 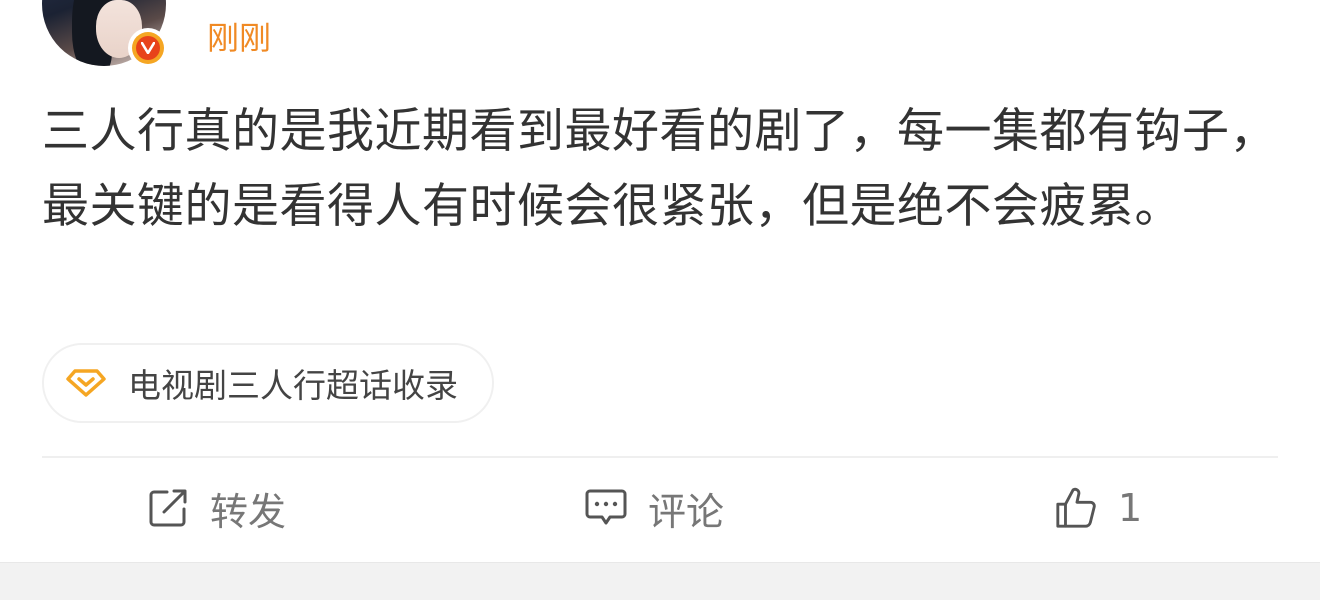 What do you see at coordinates (1130, 508) in the screenshot?
I see `like-count: 1` at bounding box center [1130, 508].